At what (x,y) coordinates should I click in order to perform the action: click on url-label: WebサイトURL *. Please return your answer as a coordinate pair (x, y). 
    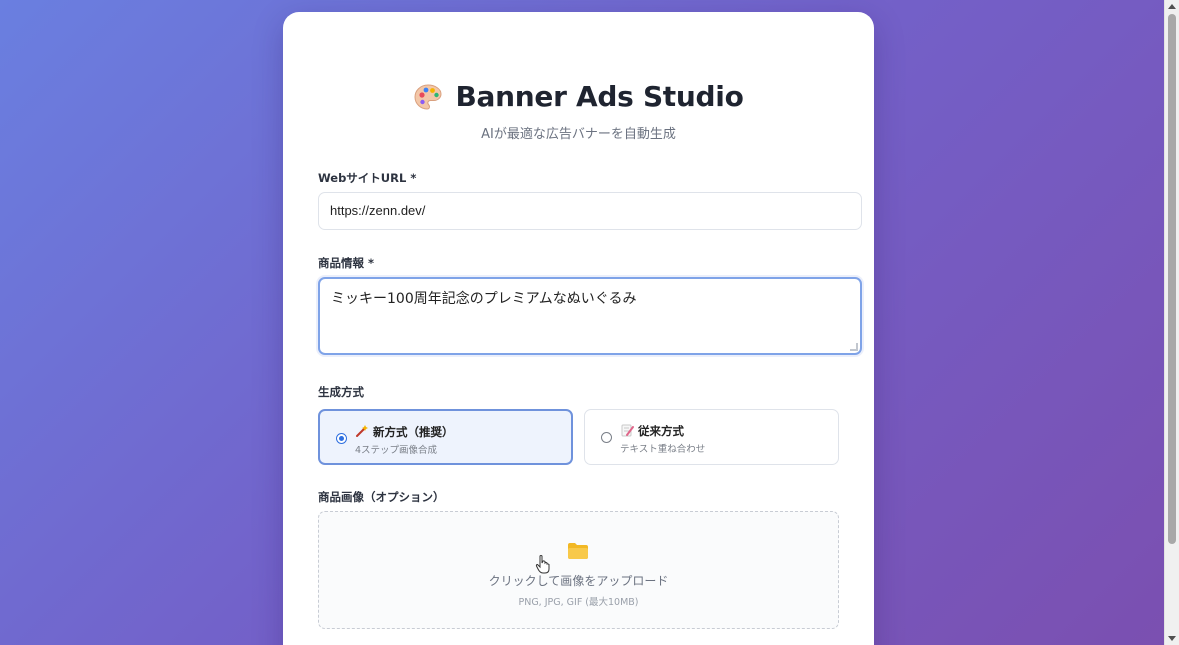
    Looking at the image, I should click on (367, 178).